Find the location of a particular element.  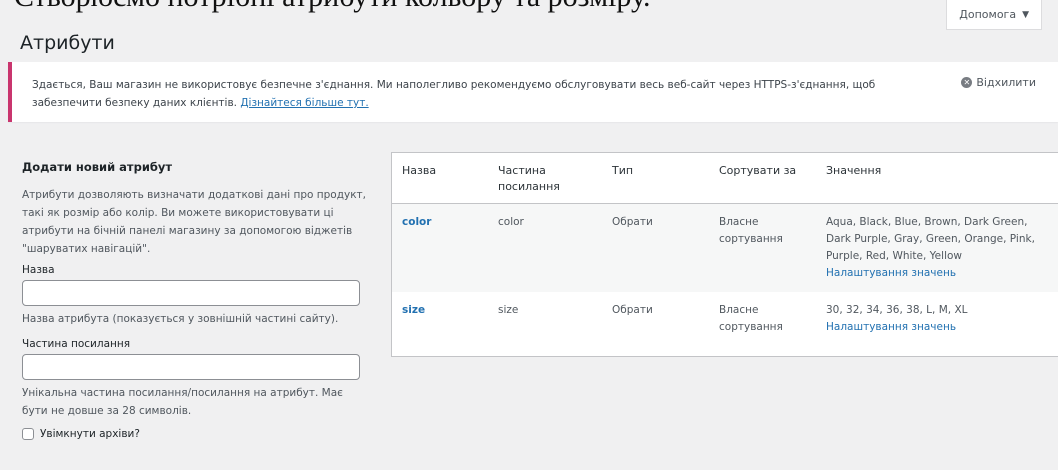

attribute-name-link: size is located at coordinates (413, 310).